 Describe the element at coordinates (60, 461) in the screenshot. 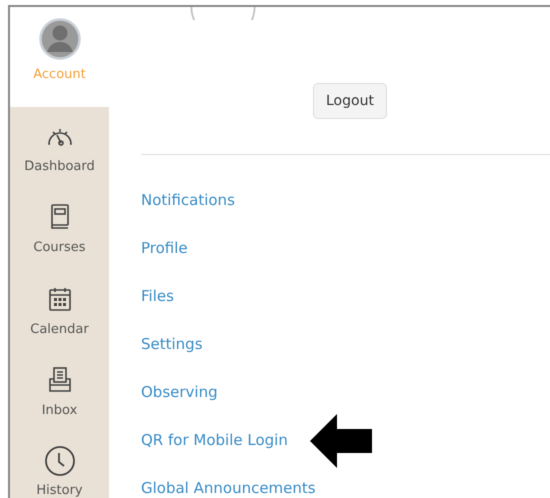

I see `clock-icon` at that location.